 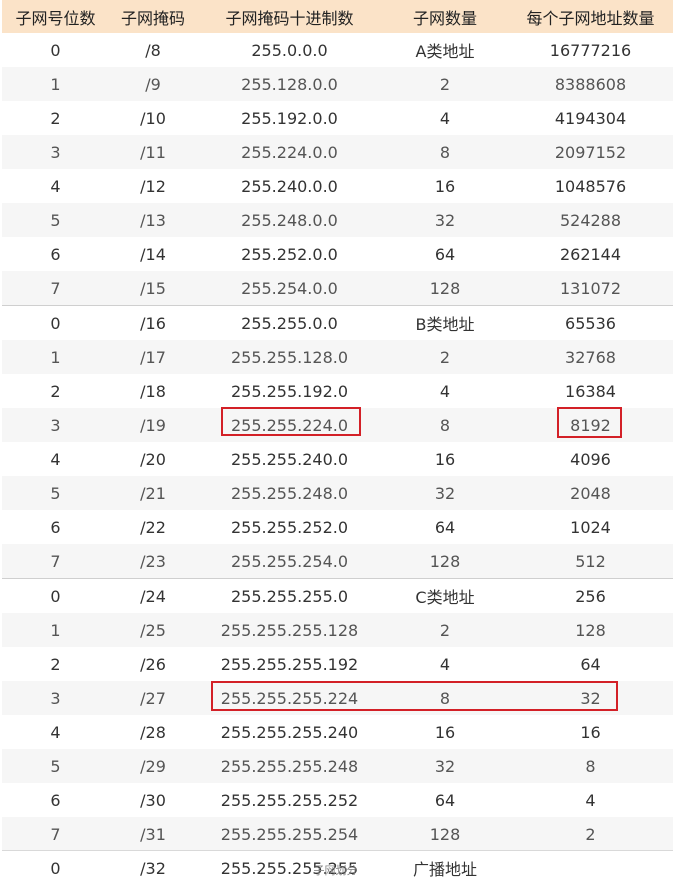 What do you see at coordinates (590, 630) in the screenshot?
I see `cell-hosts-per-subnet: 128` at bounding box center [590, 630].